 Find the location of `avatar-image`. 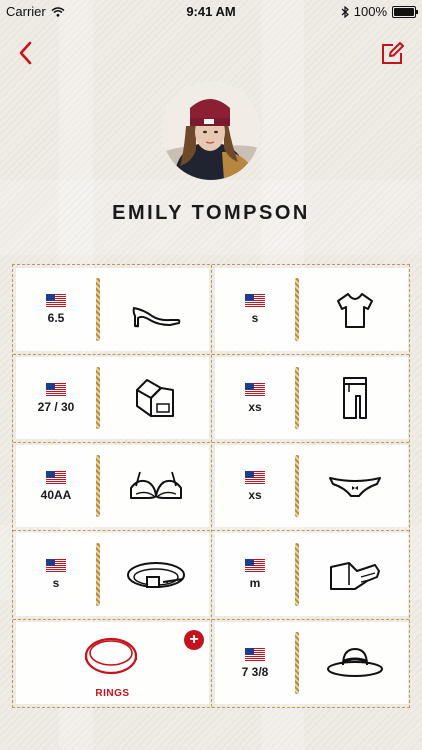

avatar-image is located at coordinates (211, 131).